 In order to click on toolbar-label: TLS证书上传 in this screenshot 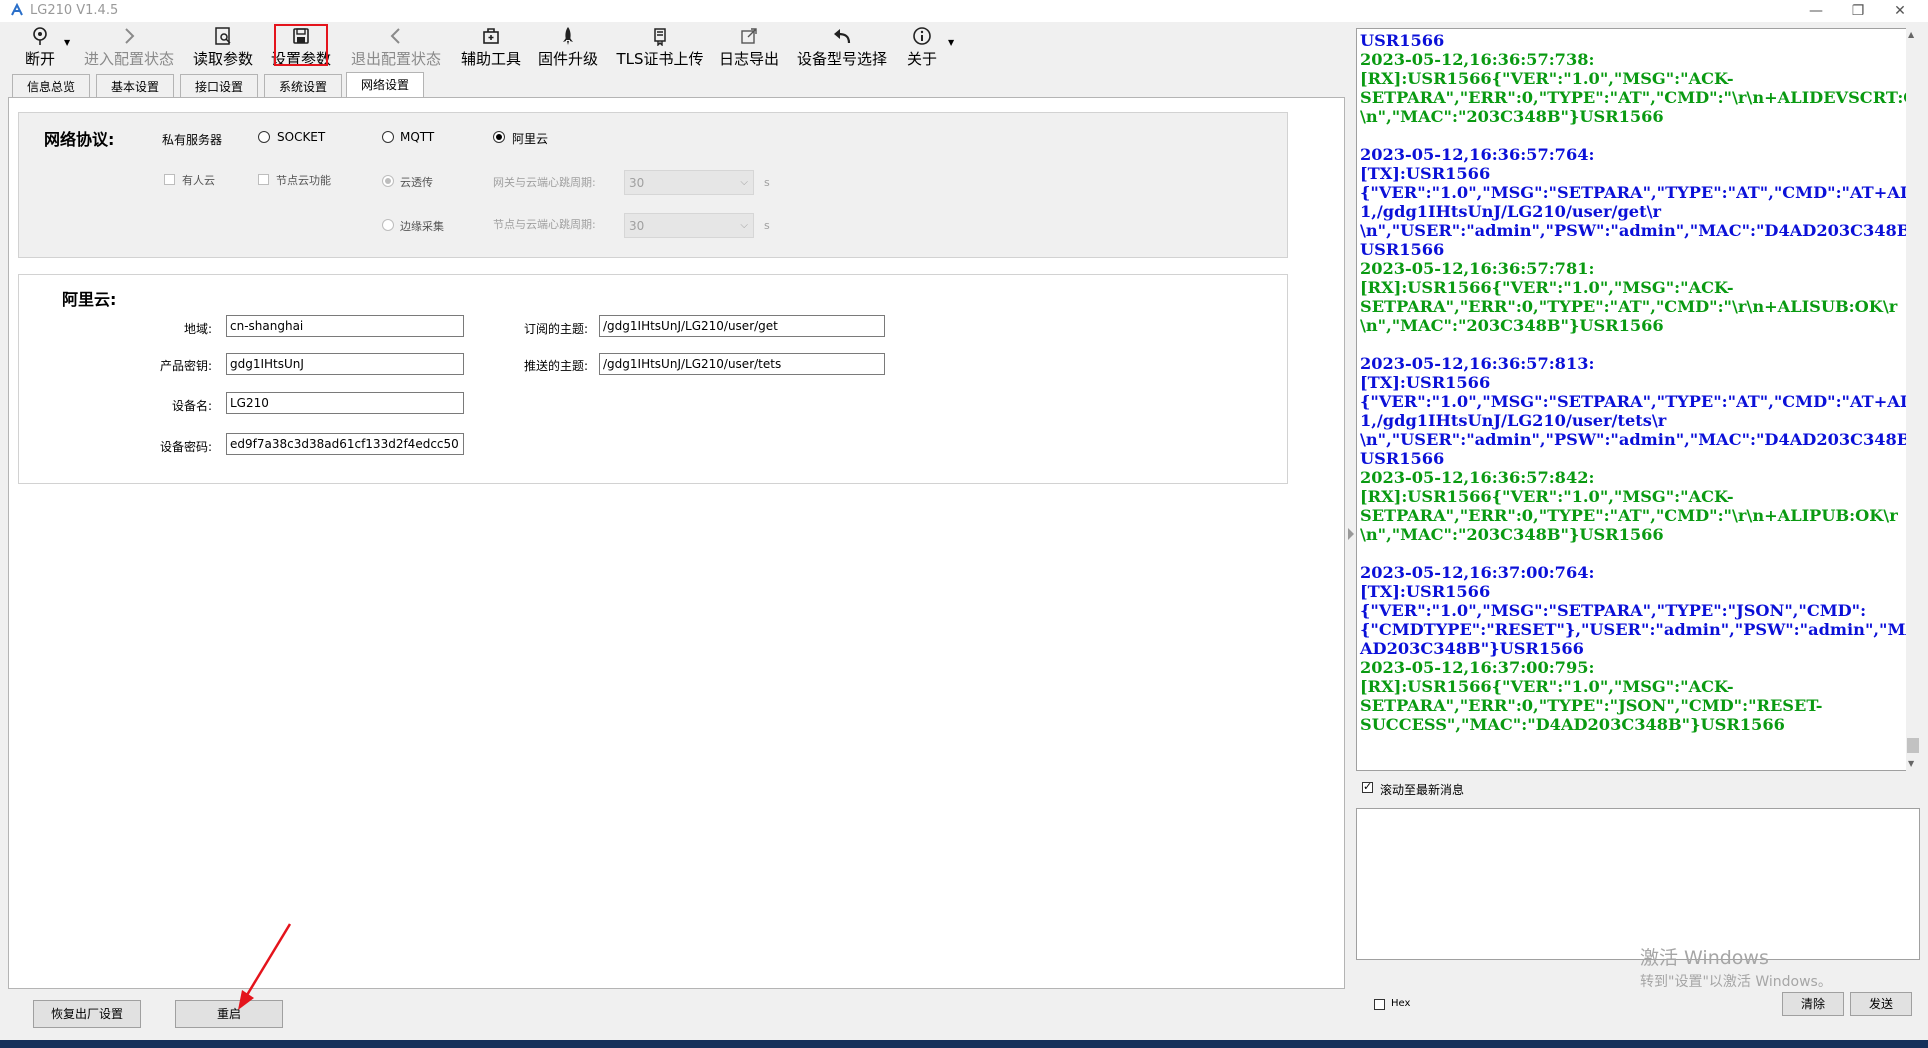, I will do `click(660, 59)`.